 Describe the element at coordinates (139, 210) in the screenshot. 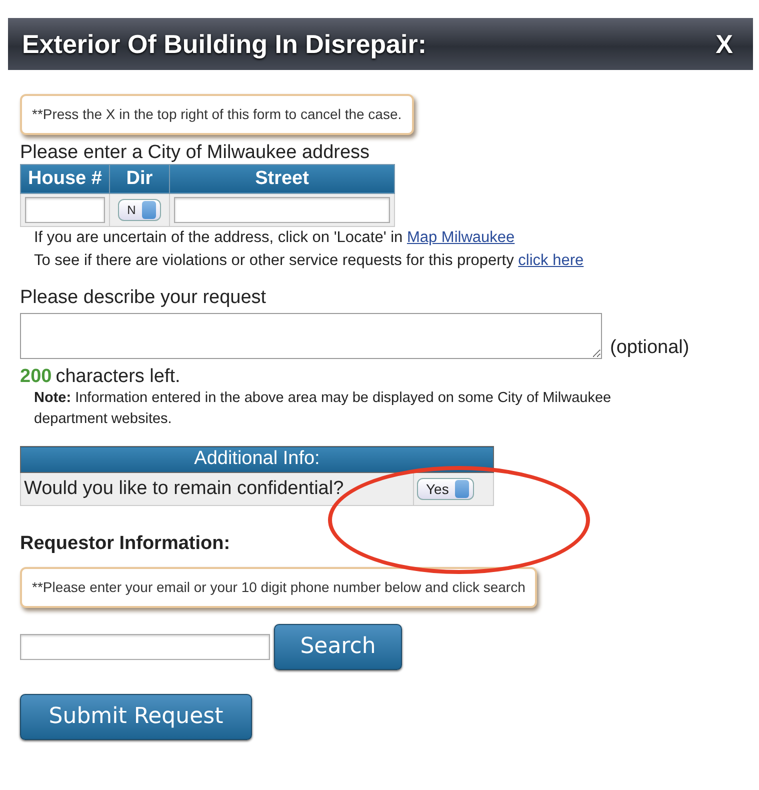

I see `direction-select: N` at that location.